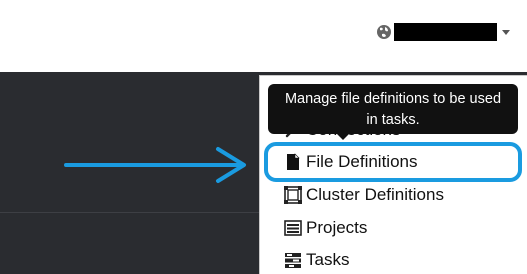 This screenshot has width=527, height=274. I want to click on menu-item-label: Tasks, so click(328, 259).